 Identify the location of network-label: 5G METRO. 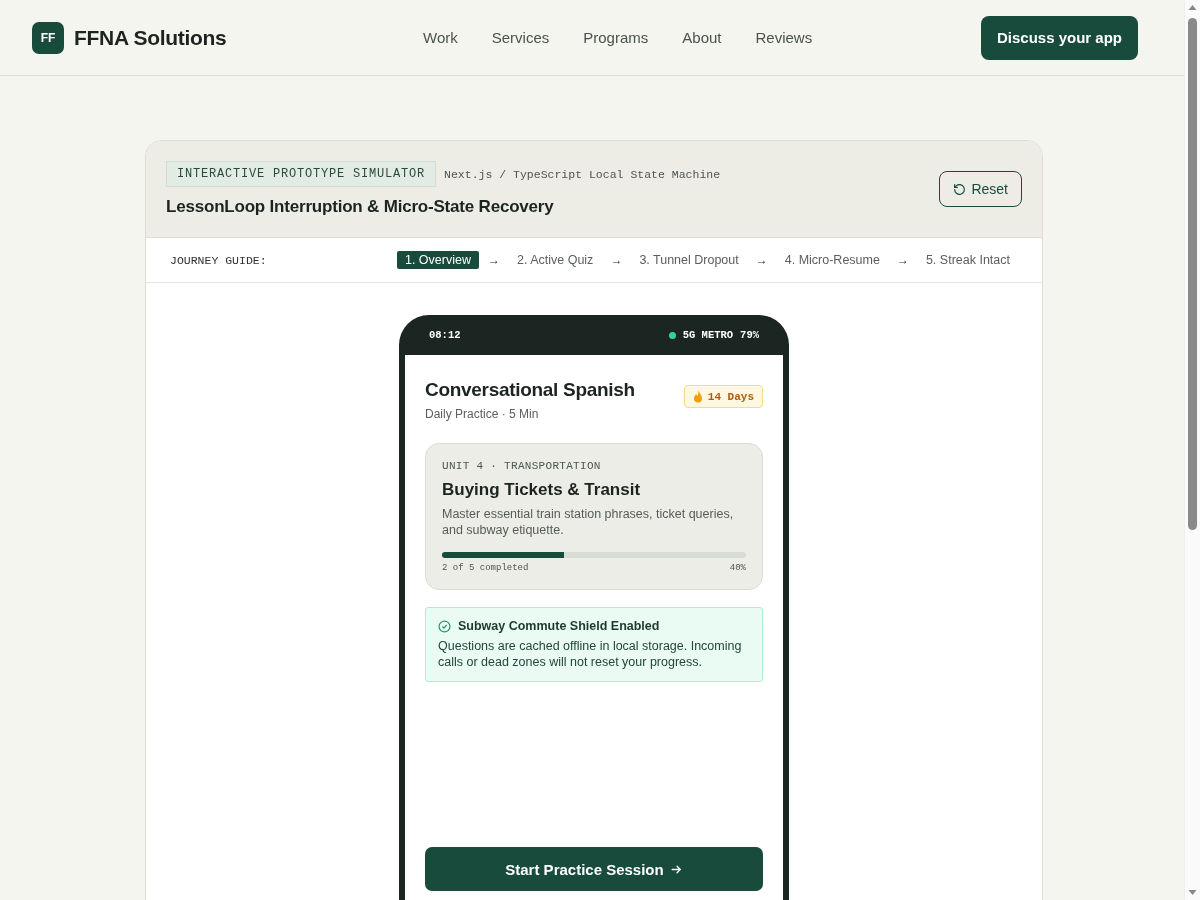
(708, 335).